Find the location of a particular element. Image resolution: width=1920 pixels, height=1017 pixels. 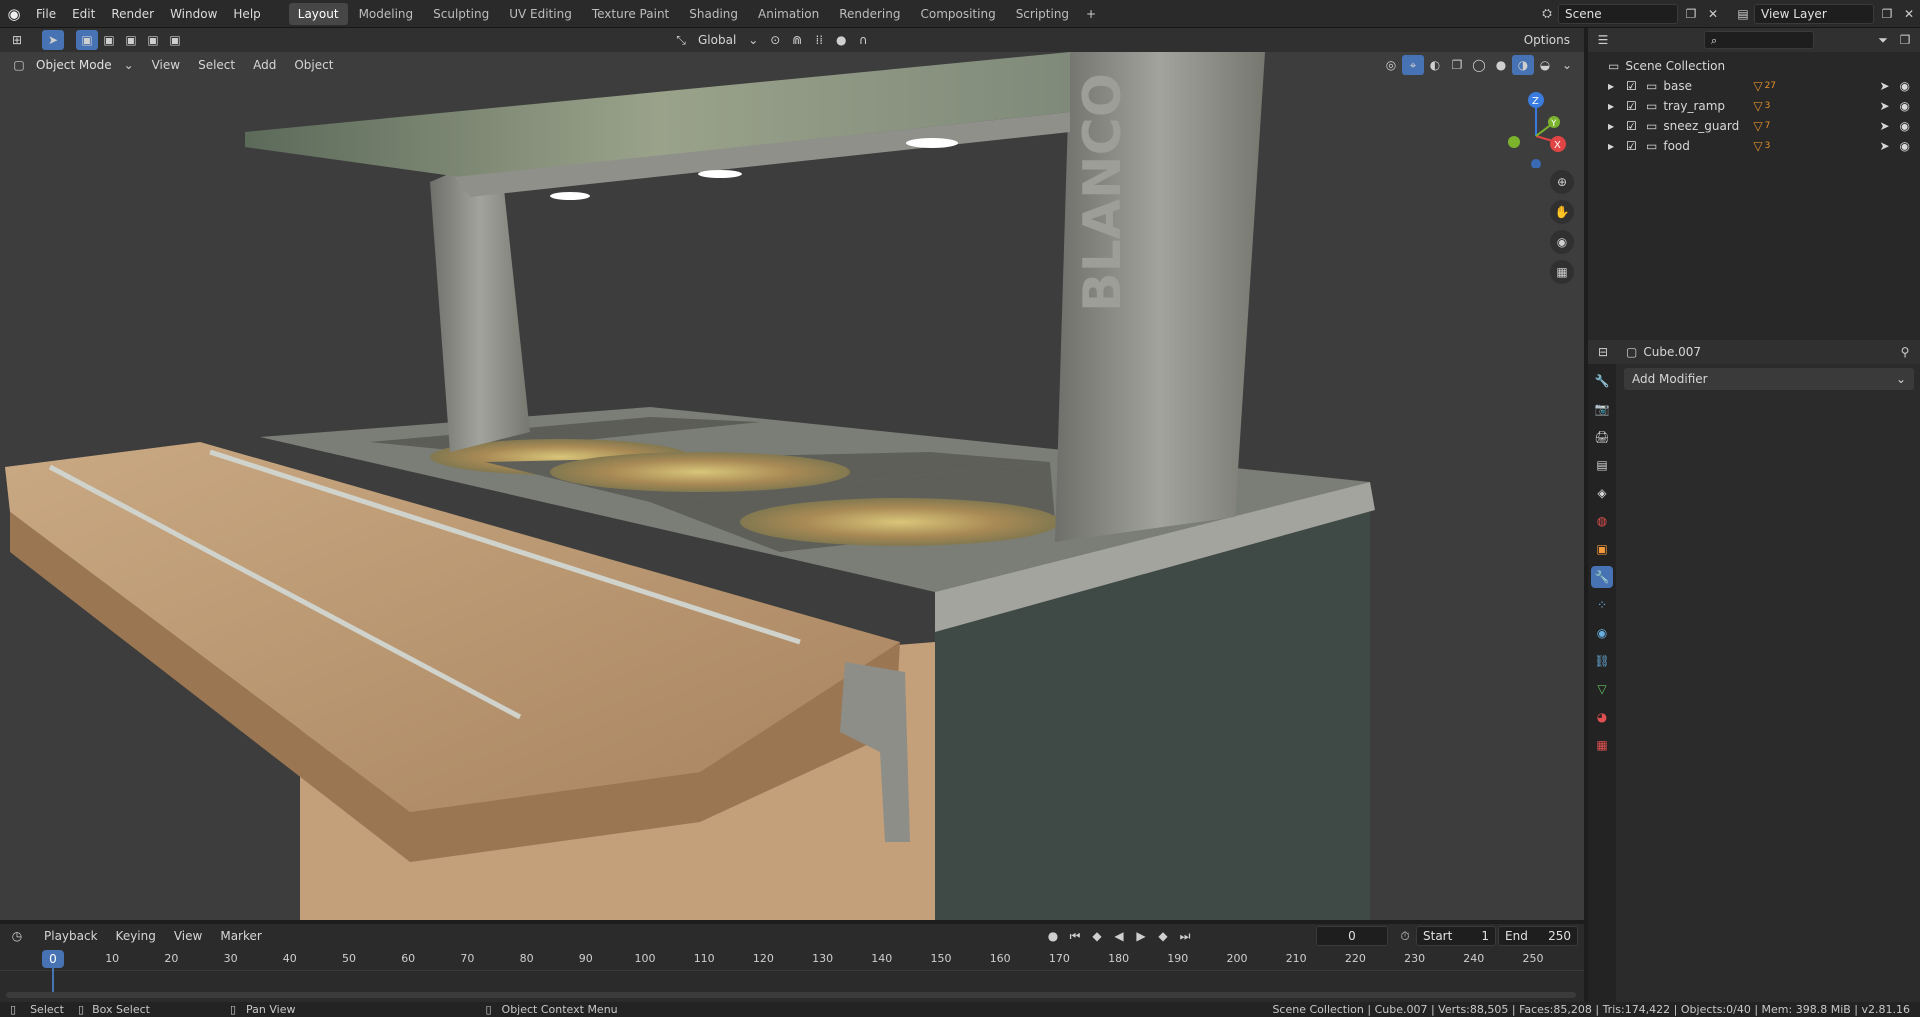

tab-compositing: Compositing is located at coordinates (957, 14).